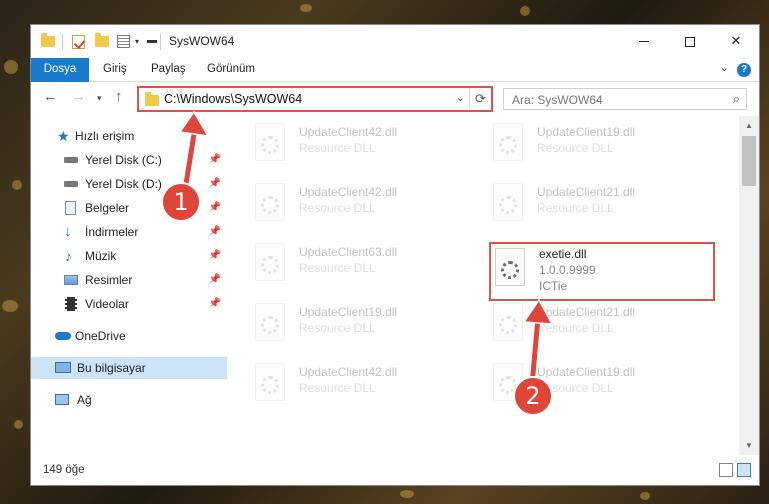 This screenshot has height=504, width=769. I want to click on tab-view: Görünüm, so click(231, 69).